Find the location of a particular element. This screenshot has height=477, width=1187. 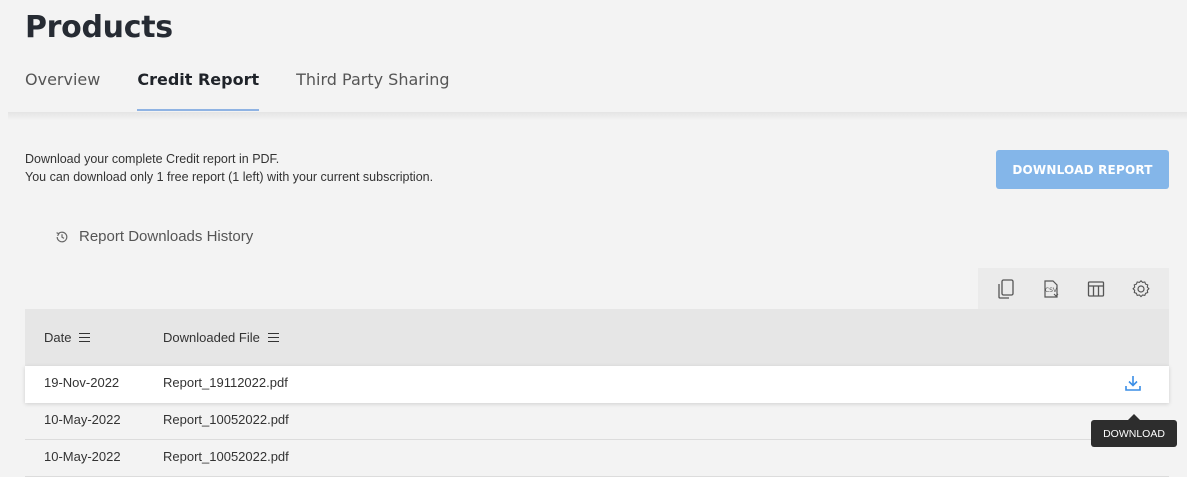

column-header-file: Downloaded File is located at coordinates (221, 337).